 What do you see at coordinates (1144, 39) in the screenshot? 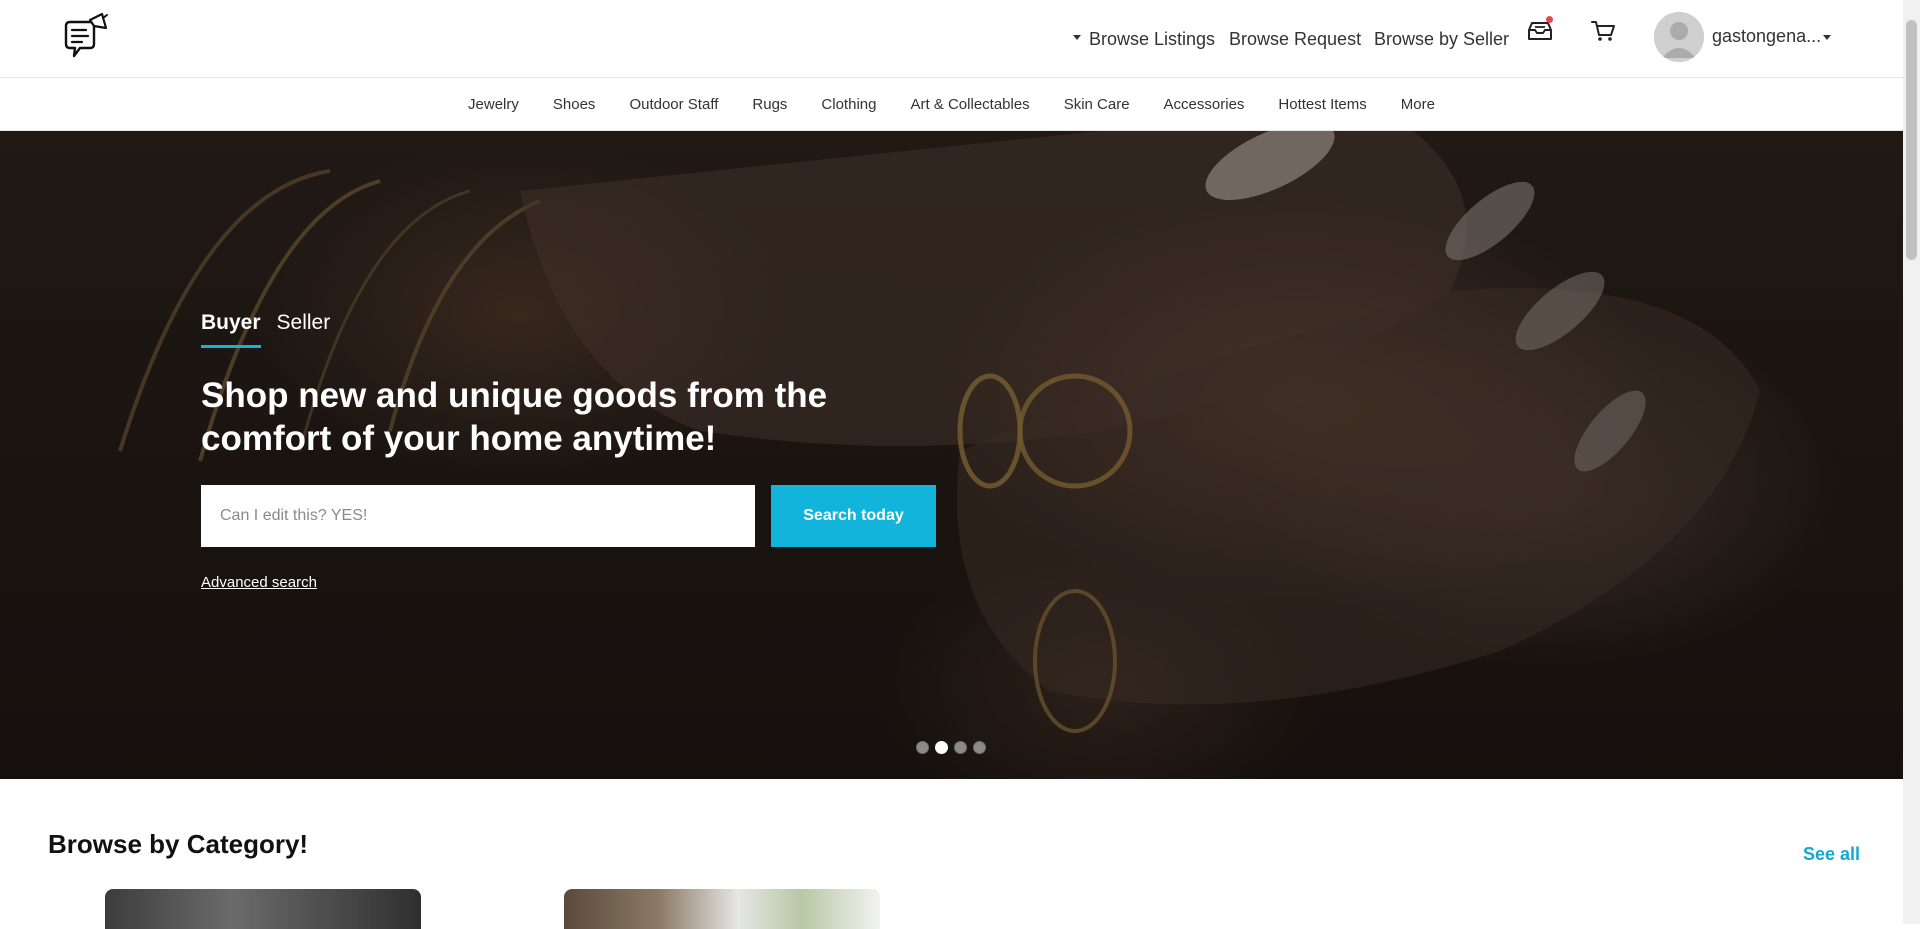
I see `browse-listings-link: Browse Listings` at bounding box center [1144, 39].